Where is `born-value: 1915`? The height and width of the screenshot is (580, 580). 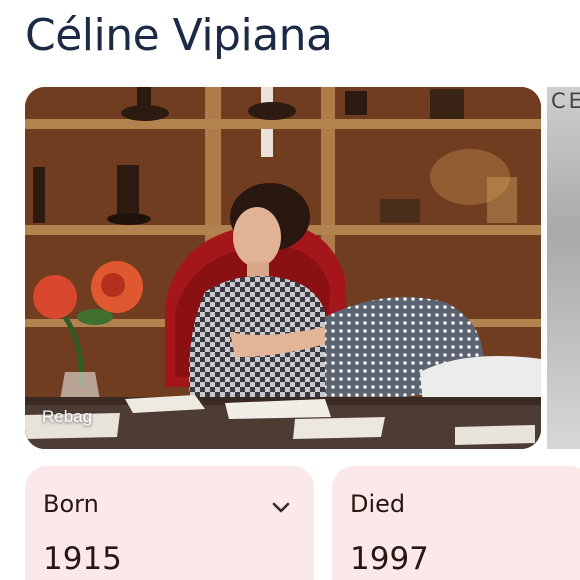
born-value: 1915 is located at coordinates (82, 559).